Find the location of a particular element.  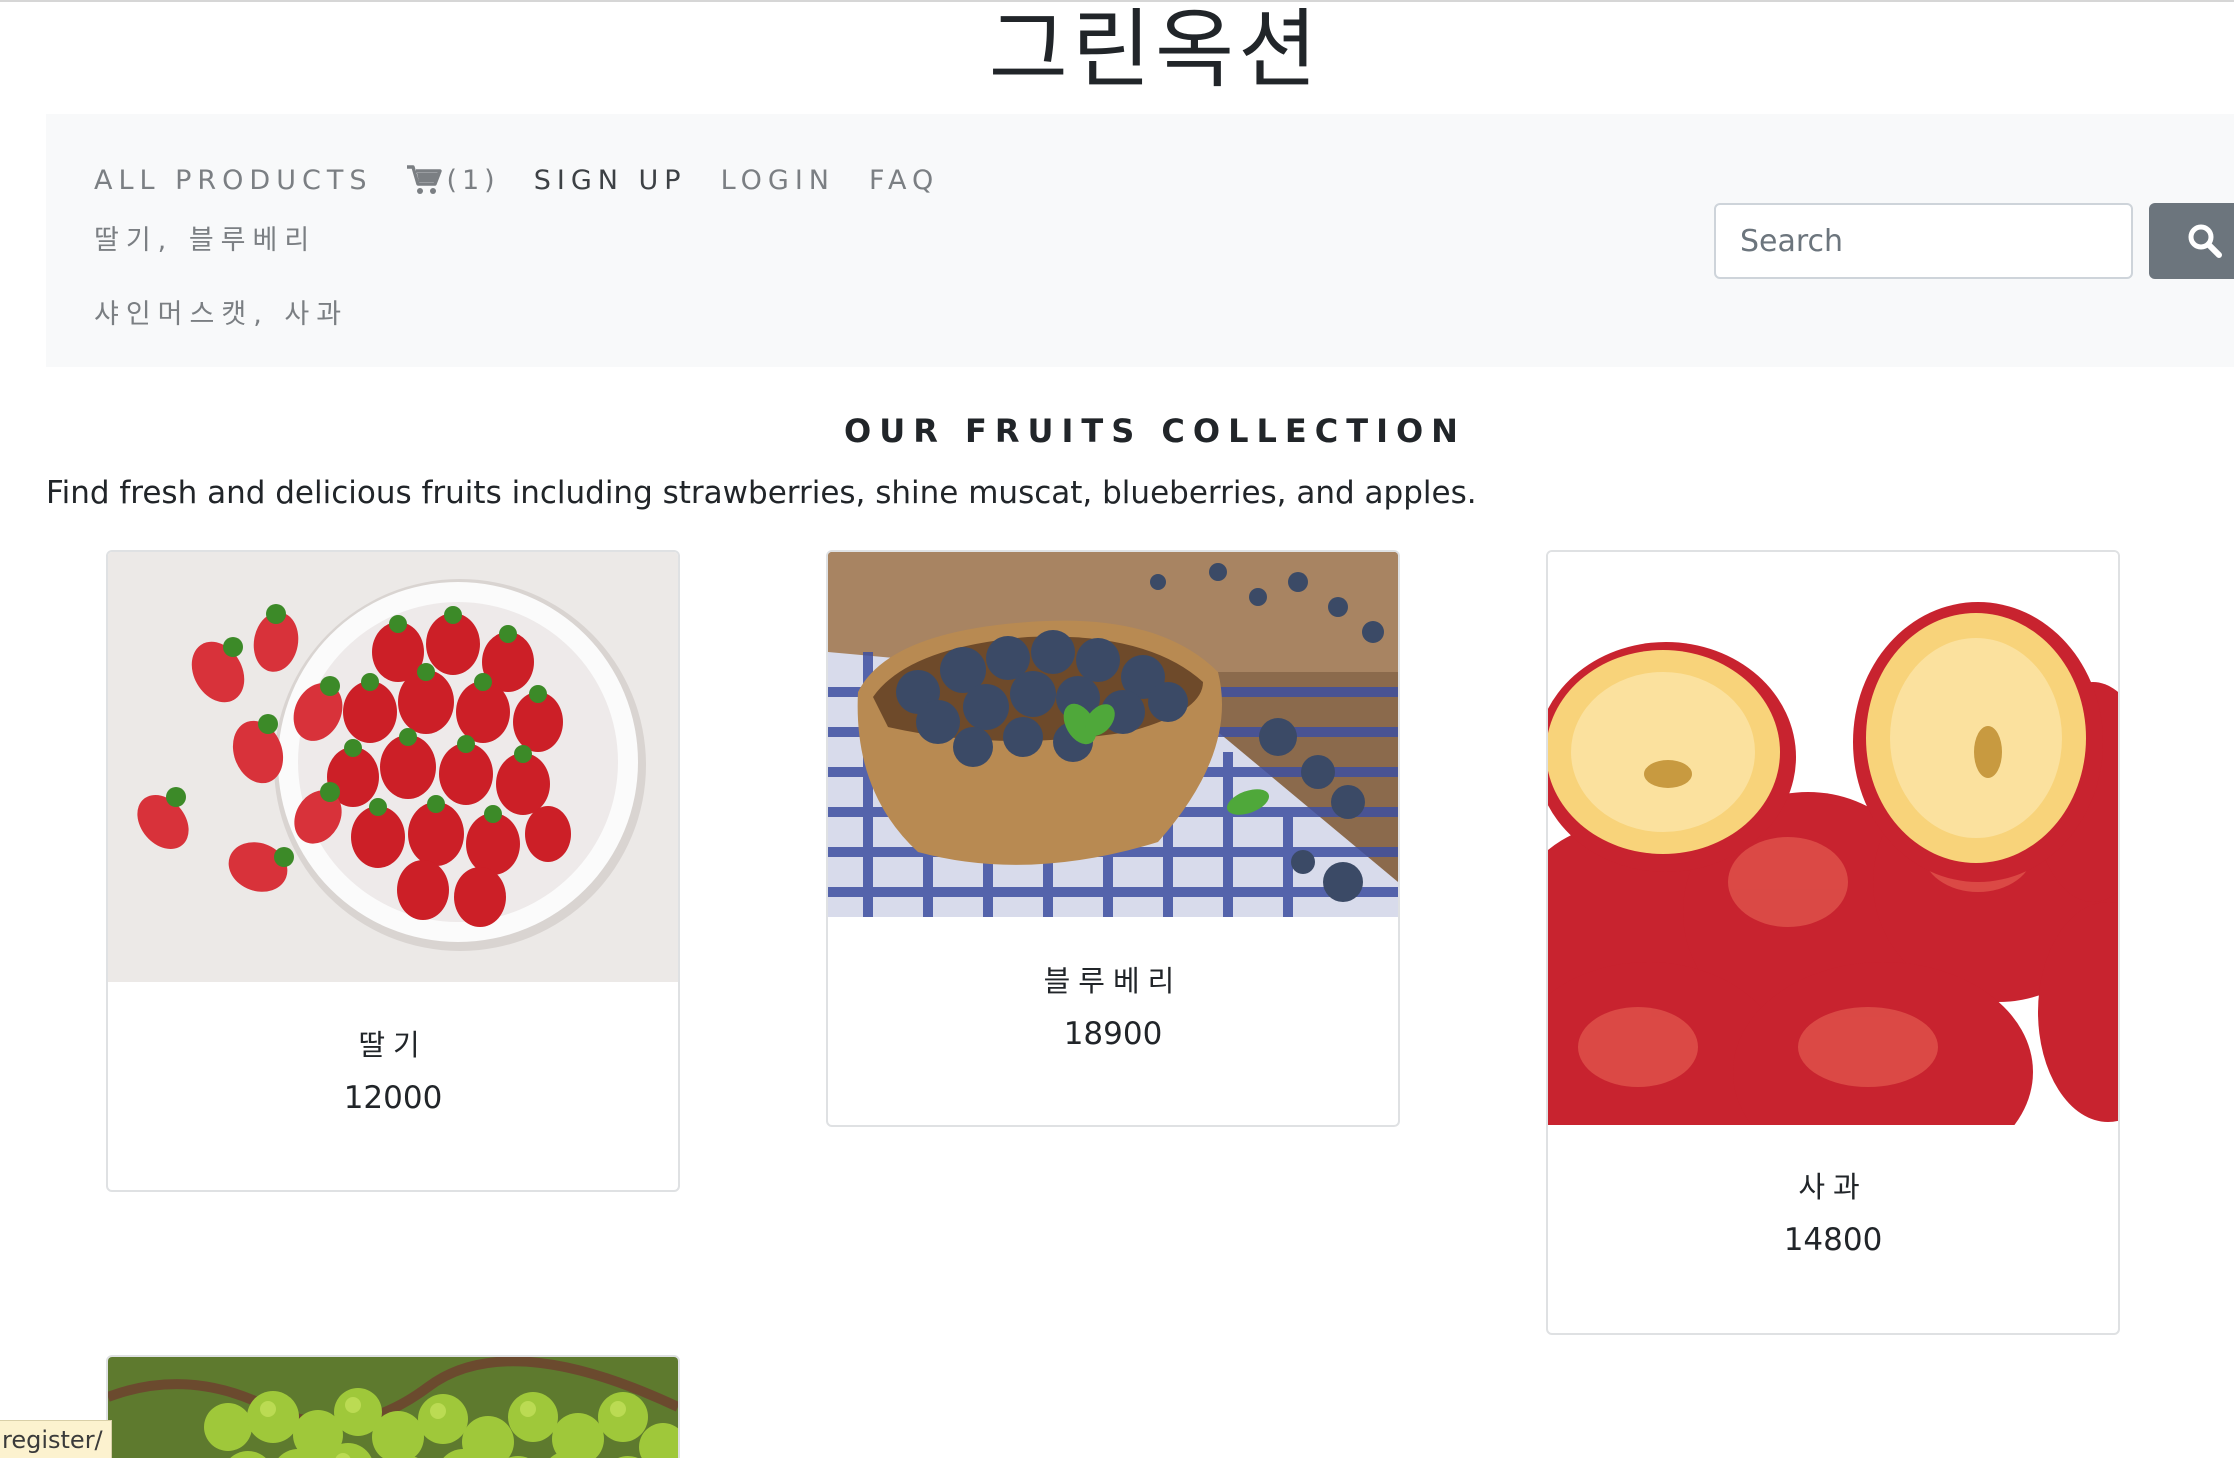

product-card-shine-muscat is located at coordinates (393, 1406).